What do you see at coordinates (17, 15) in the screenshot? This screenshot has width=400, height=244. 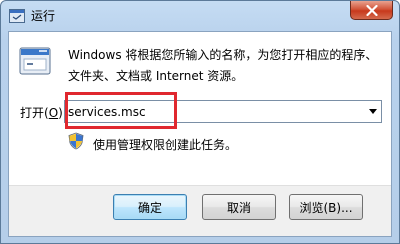 I see `run-app-icon` at bounding box center [17, 15].